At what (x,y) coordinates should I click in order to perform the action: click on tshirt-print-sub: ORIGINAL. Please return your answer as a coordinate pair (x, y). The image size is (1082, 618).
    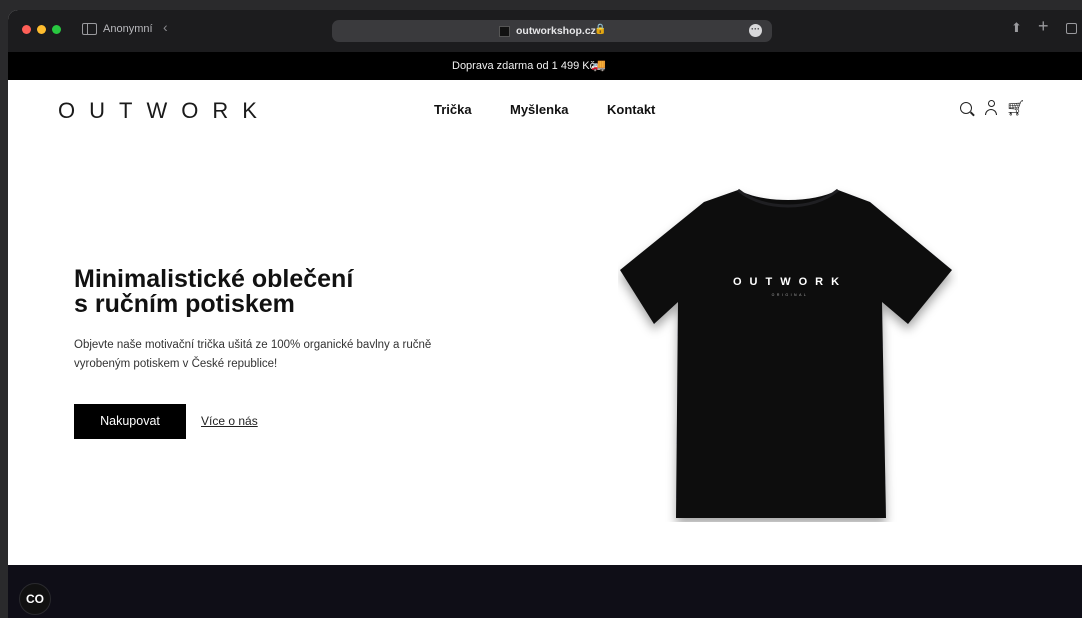
    Looking at the image, I should click on (790, 295).